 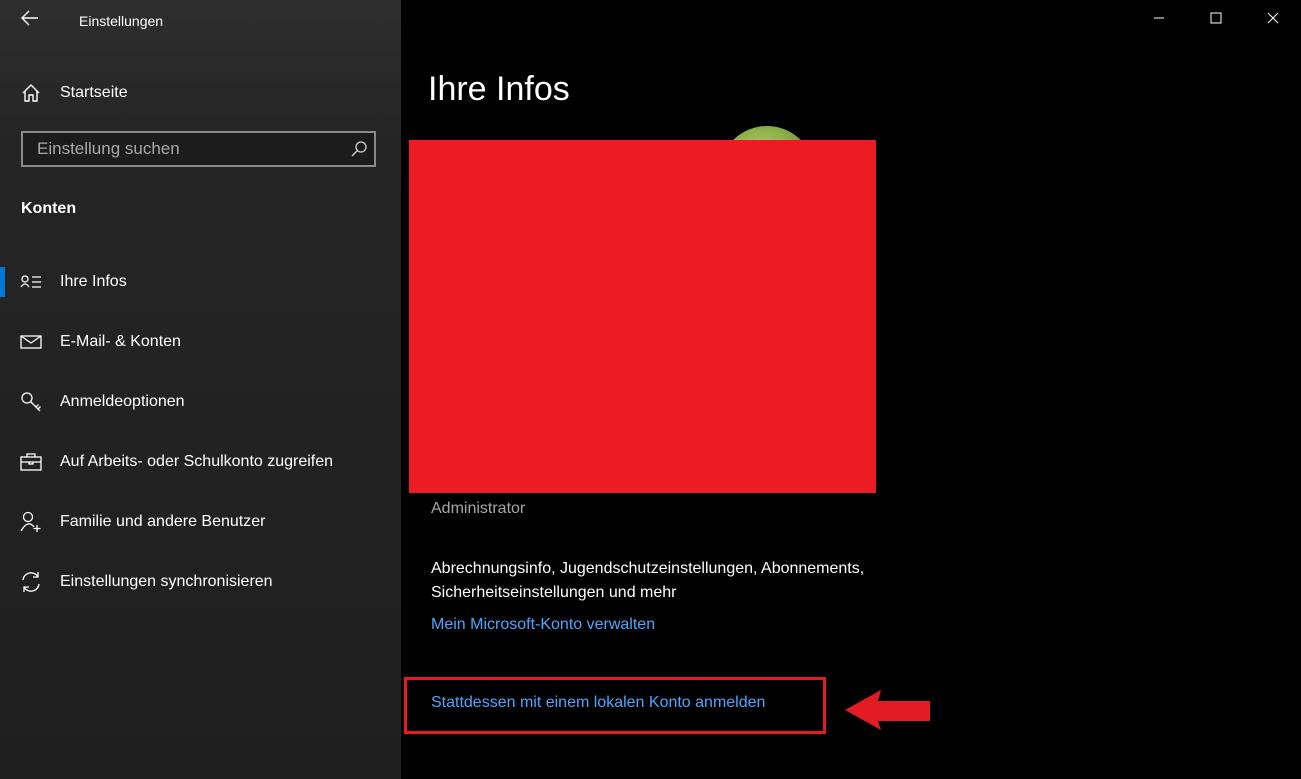 What do you see at coordinates (31, 402) in the screenshot?
I see `key-icon` at bounding box center [31, 402].